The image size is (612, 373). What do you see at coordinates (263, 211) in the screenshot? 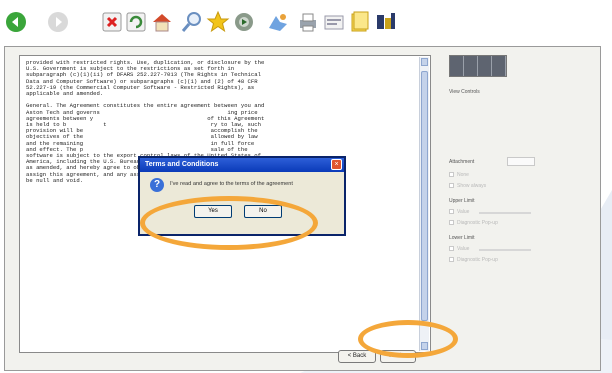
I see `no-button: No` at bounding box center [263, 211].